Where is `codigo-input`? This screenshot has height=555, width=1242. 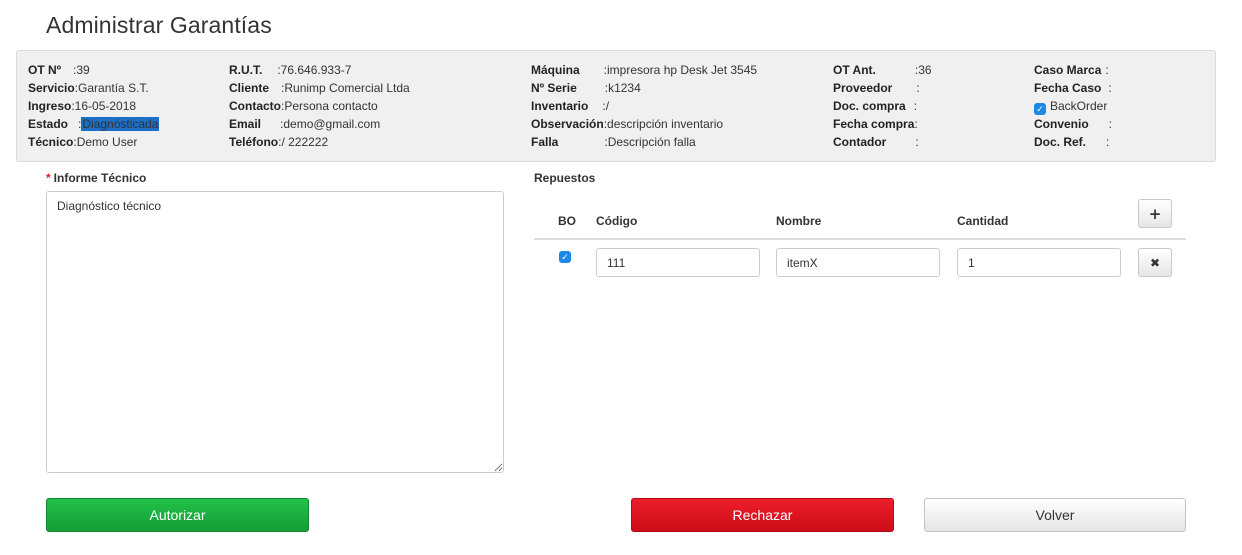
codigo-input is located at coordinates (678, 262).